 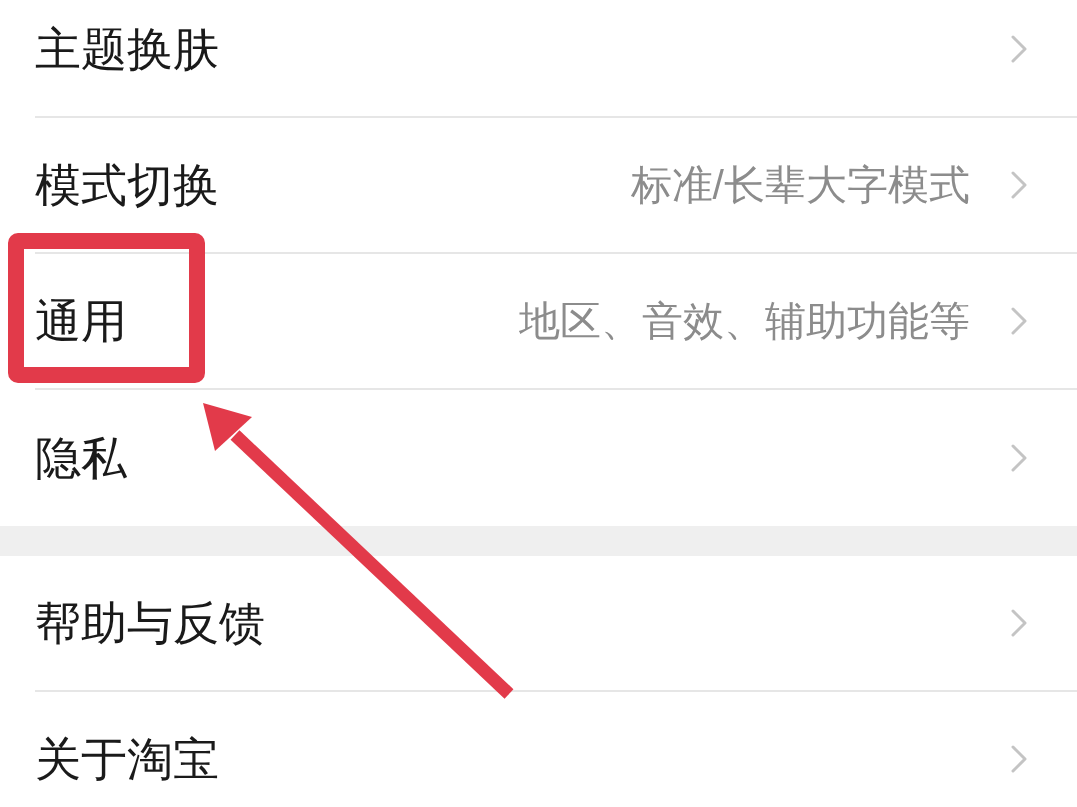 What do you see at coordinates (744, 321) in the screenshot?
I see `setting-value: 地区、音效、辅助功能等` at bounding box center [744, 321].